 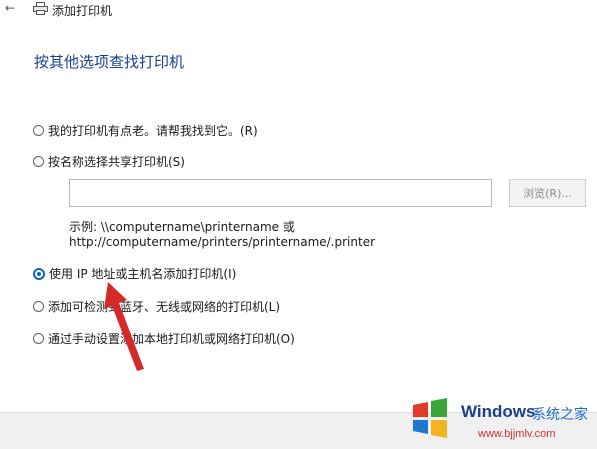 I want to click on option-bluetooth-wireless-label: 添加可检测到蓝牙、无线或网络的打印机(L), so click(x=164, y=307).